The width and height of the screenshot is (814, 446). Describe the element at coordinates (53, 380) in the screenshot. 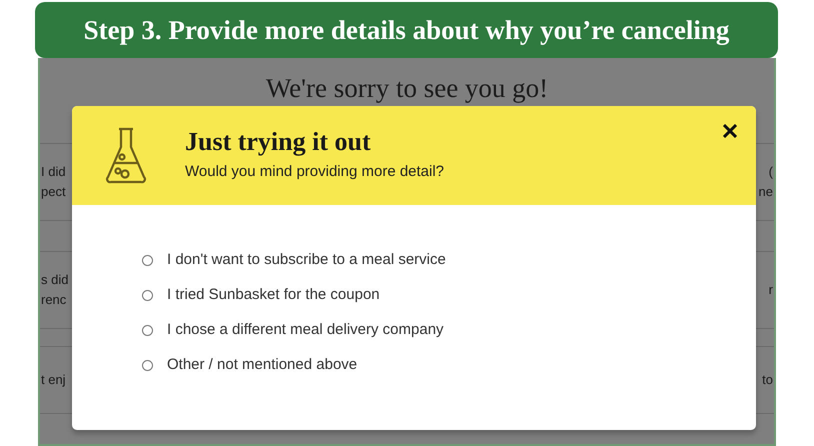

I see `background-text: t enj` at that location.